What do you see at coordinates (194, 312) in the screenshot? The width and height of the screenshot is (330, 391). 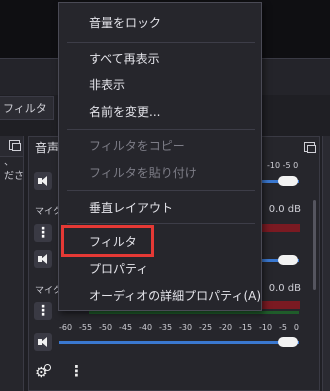 I see `level-meter-bar` at bounding box center [194, 312].